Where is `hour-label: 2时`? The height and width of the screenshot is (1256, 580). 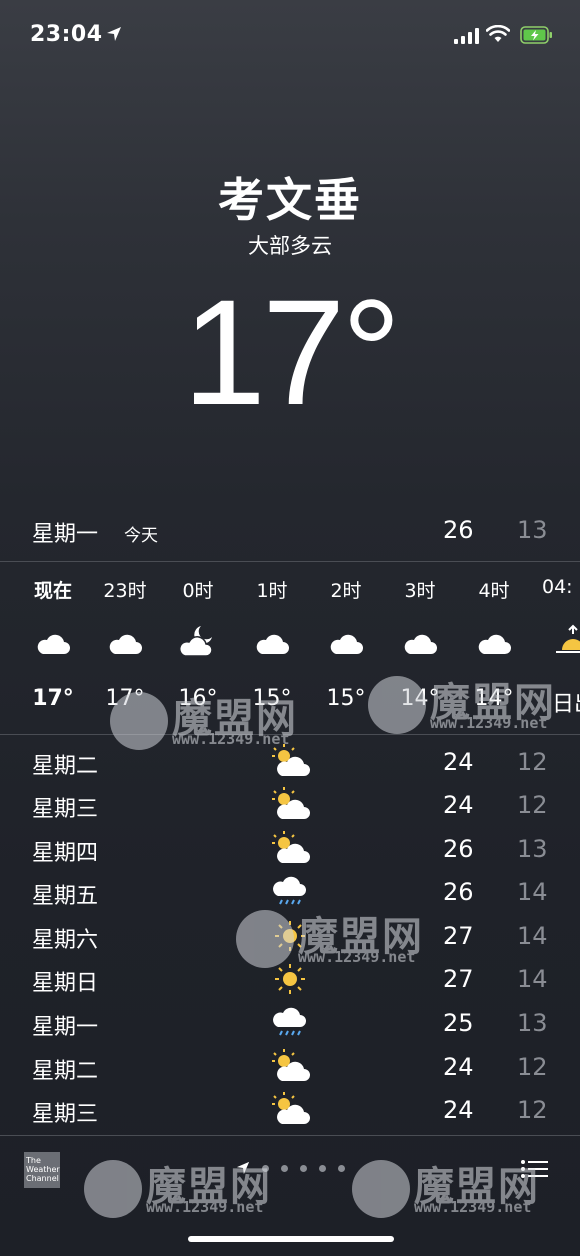 hour-label: 2时 is located at coordinates (346, 591).